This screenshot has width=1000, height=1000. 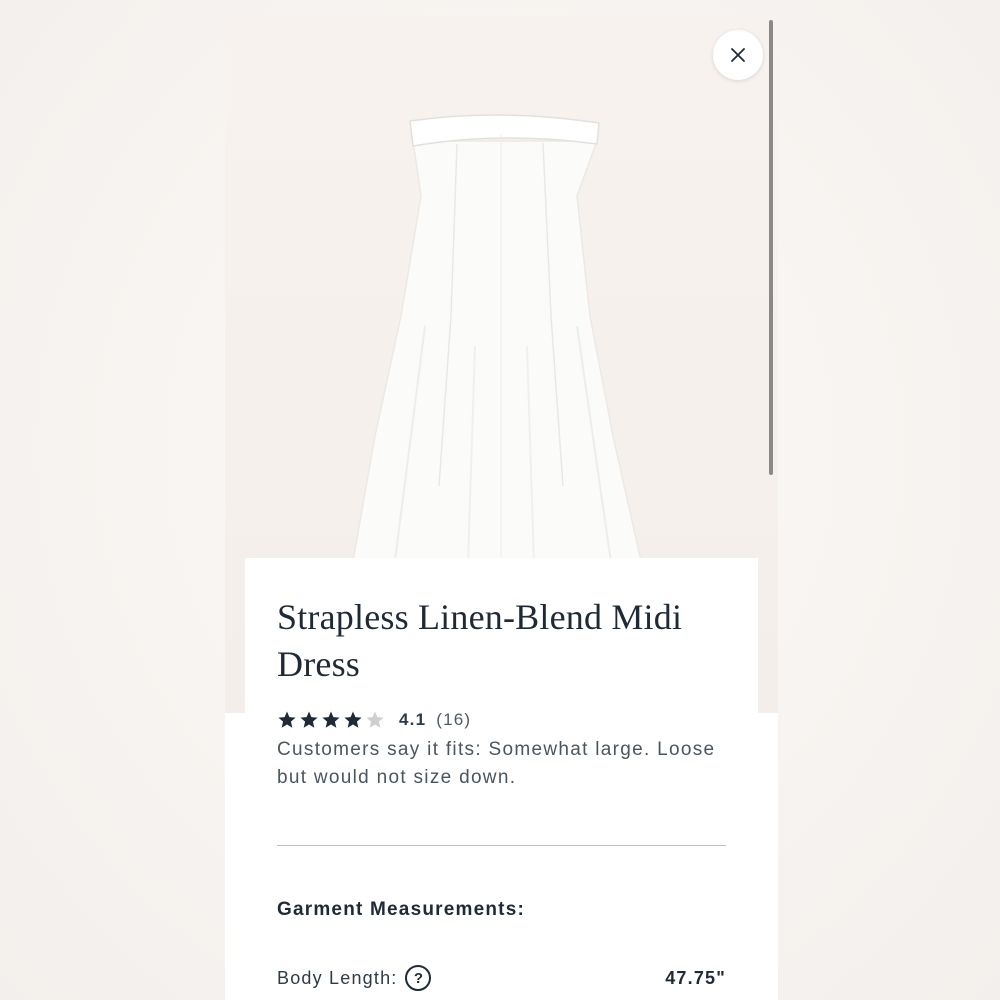 What do you see at coordinates (418, 978) in the screenshot?
I see `question-circle-icon: ?` at bounding box center [418, 978].